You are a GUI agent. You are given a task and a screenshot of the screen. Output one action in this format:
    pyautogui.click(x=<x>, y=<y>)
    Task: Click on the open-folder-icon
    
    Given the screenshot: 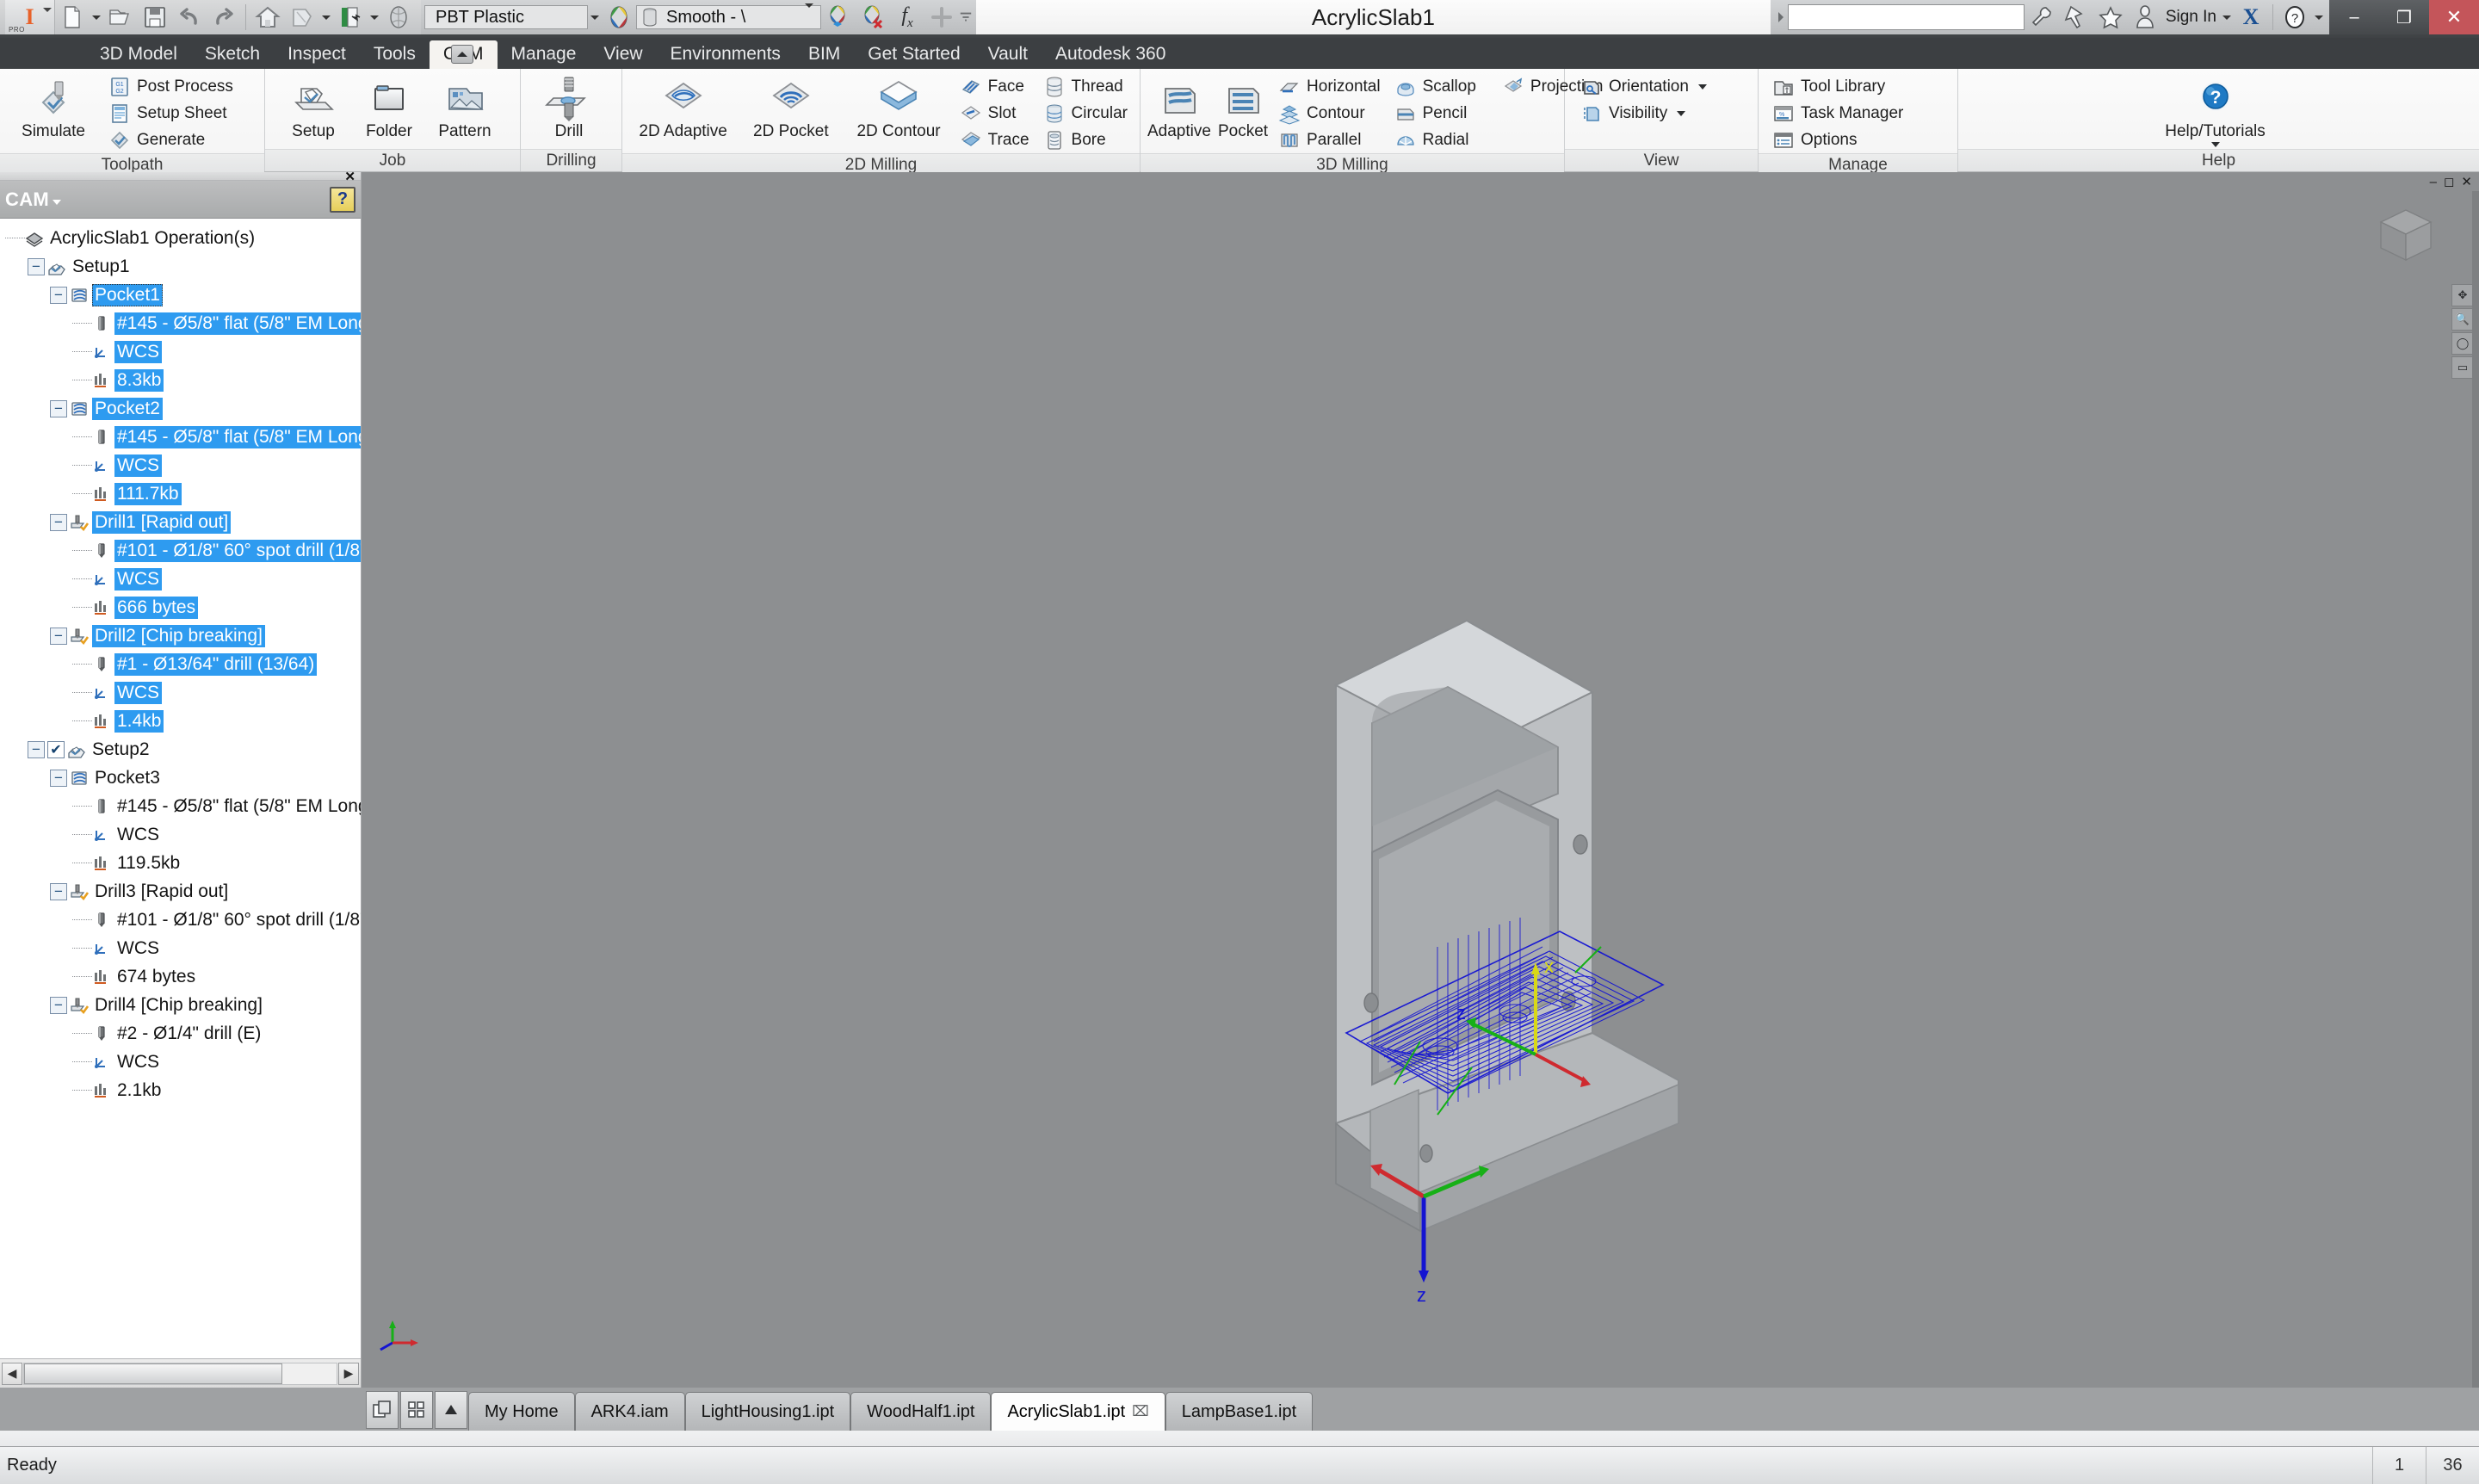 What is the action you would take?
    pyautogui.click(x=120, y=17)
    